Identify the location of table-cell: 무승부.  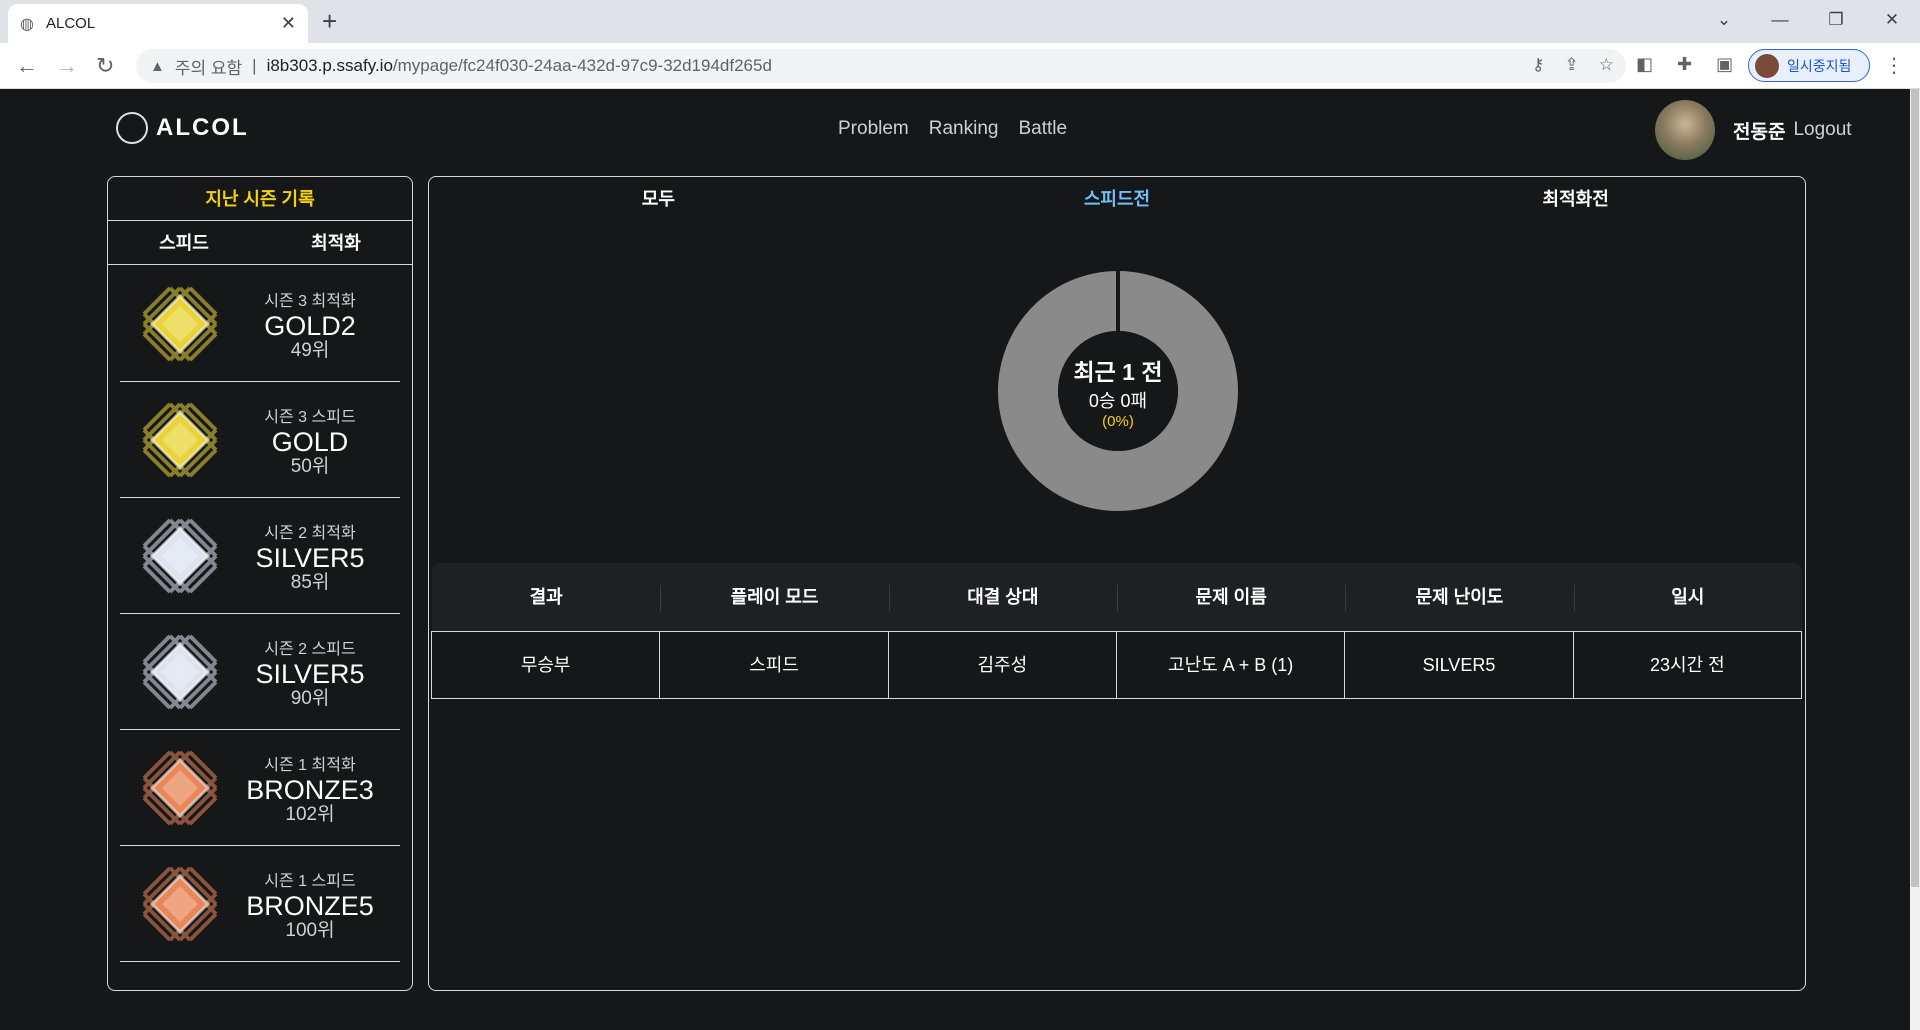
(546, 665).